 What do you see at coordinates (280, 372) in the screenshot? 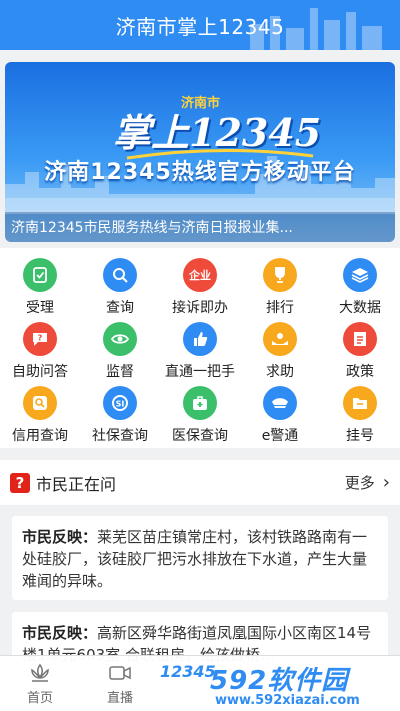
I see `grid-item-label: 求助` at bounding box center [280, 372].